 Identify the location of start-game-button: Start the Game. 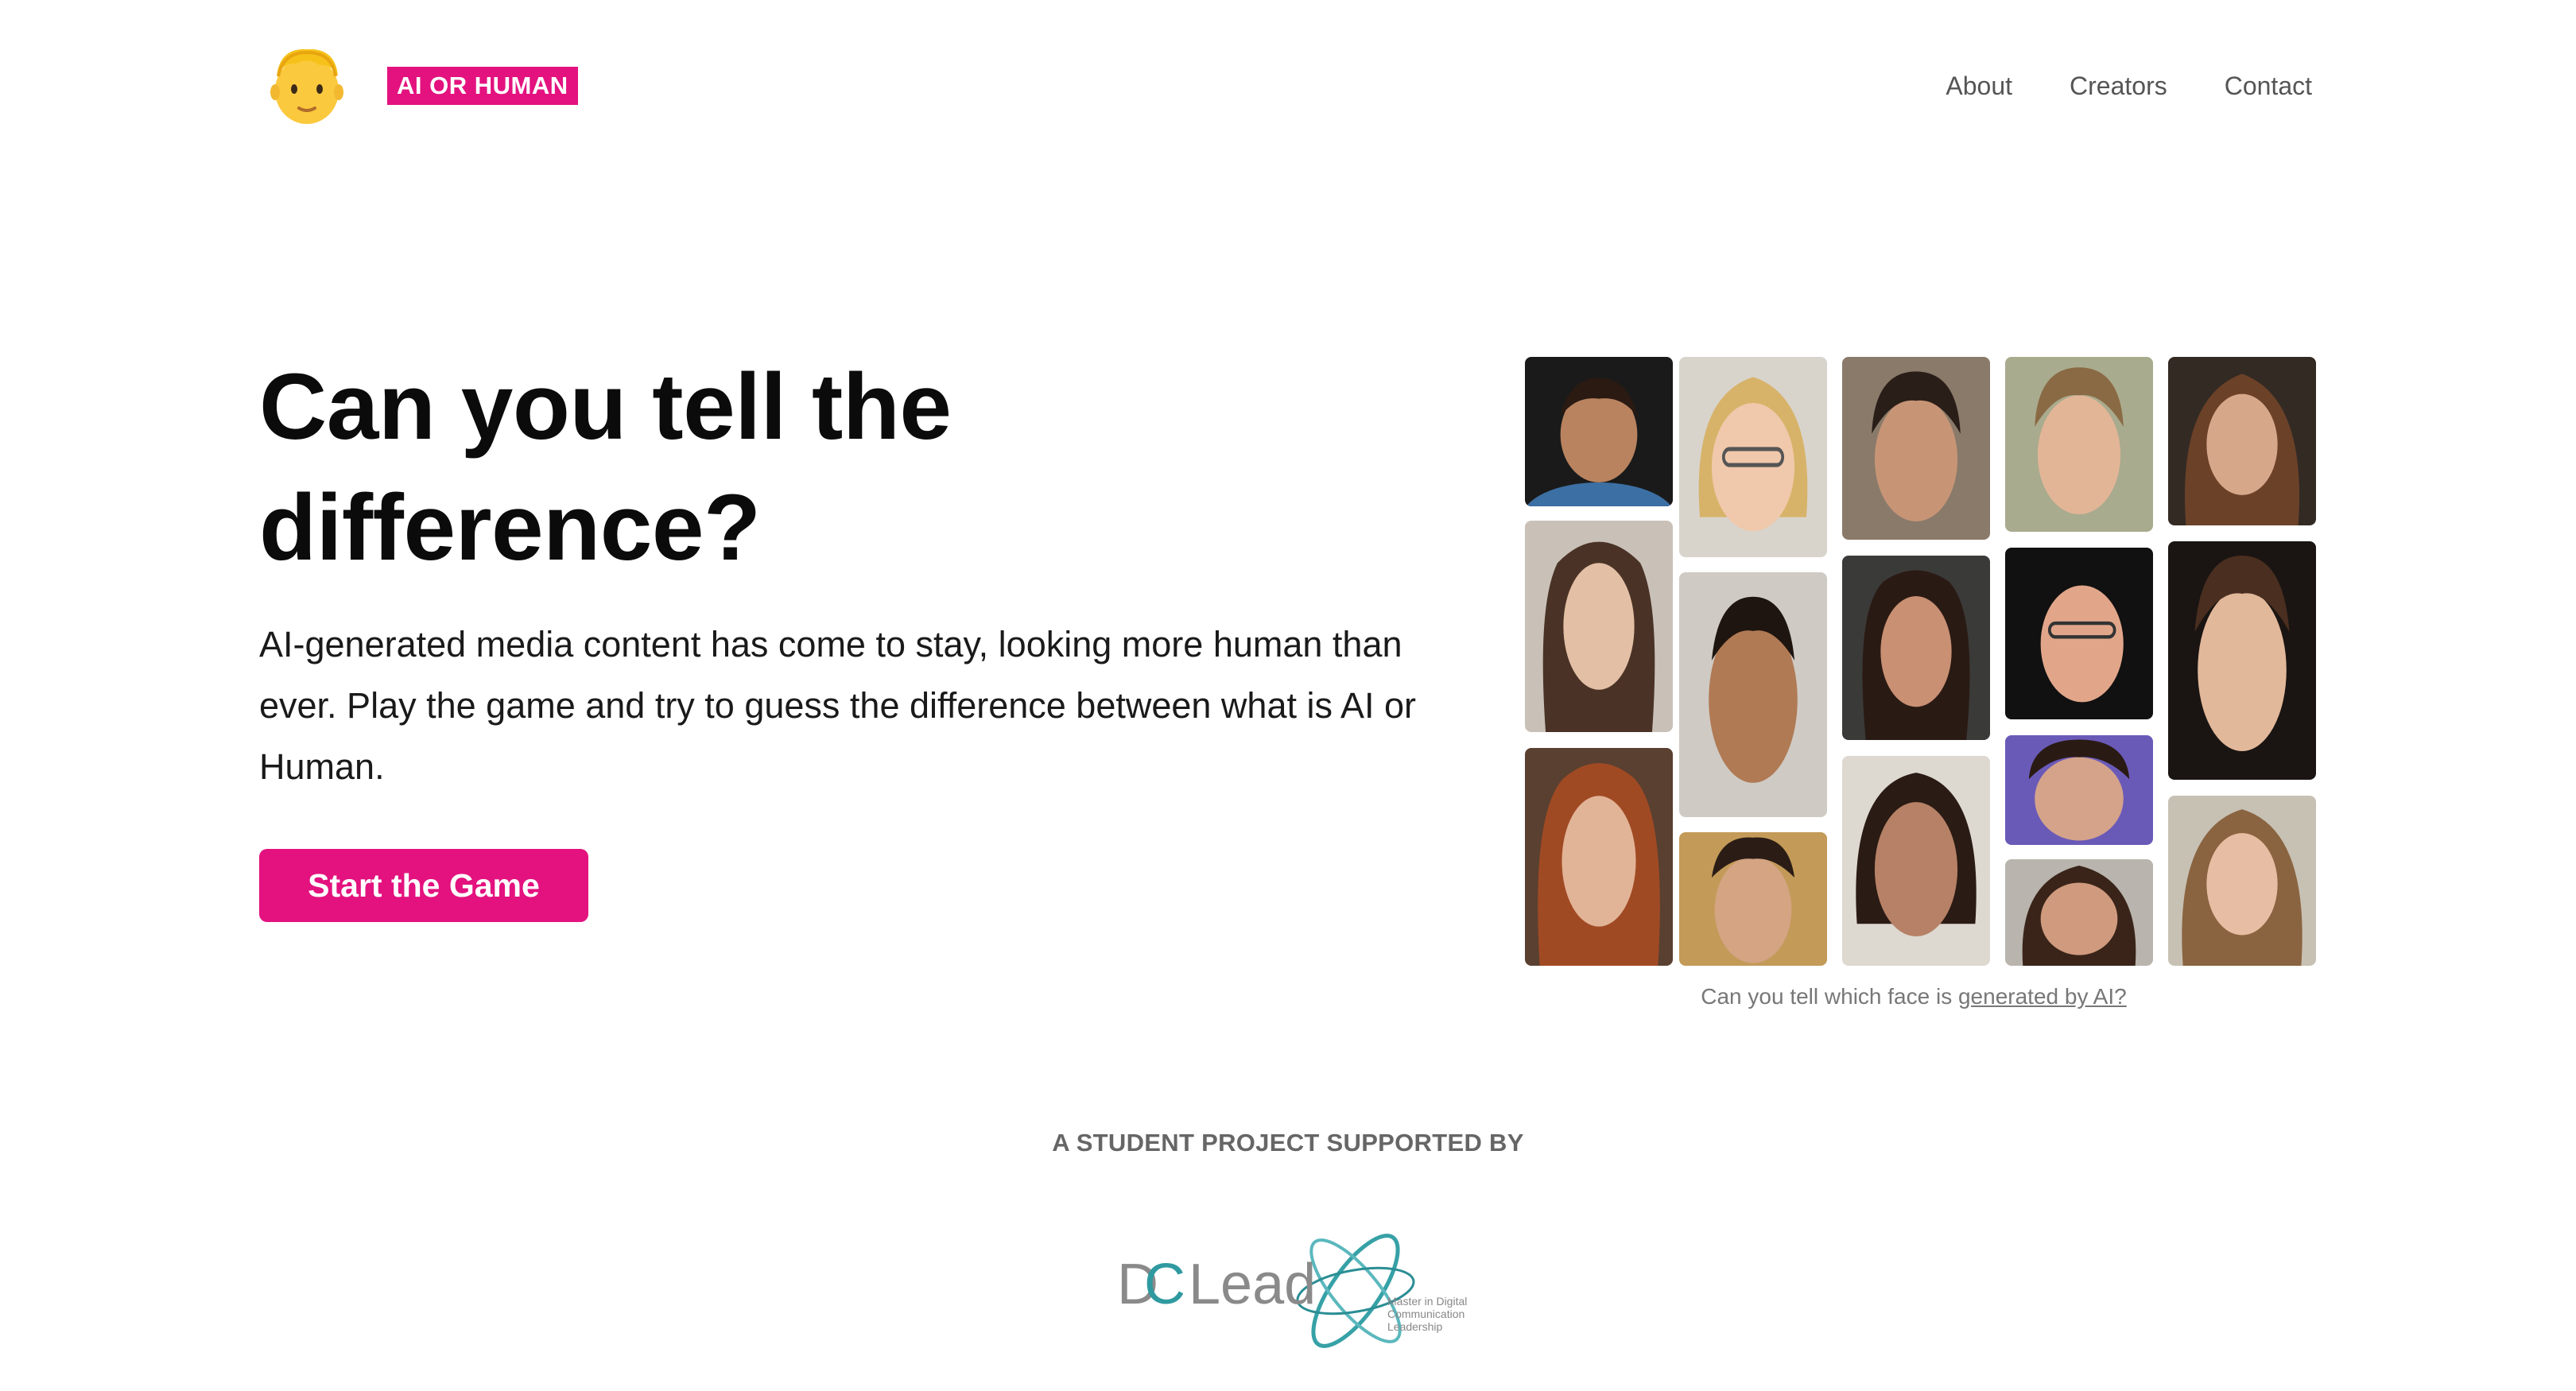
(423, 885).